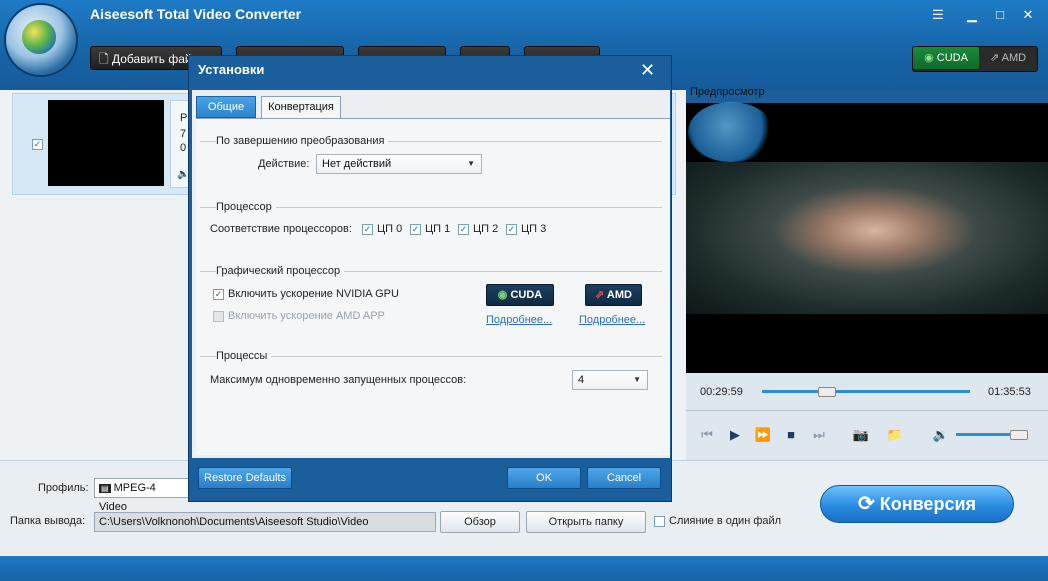 Image resolution: width=1048 pixels, height=581 pixels. Describe the element at coordinates (245, 478) in the screenshot. I see `restore-defaults-button: Restore Defaults` at that location.